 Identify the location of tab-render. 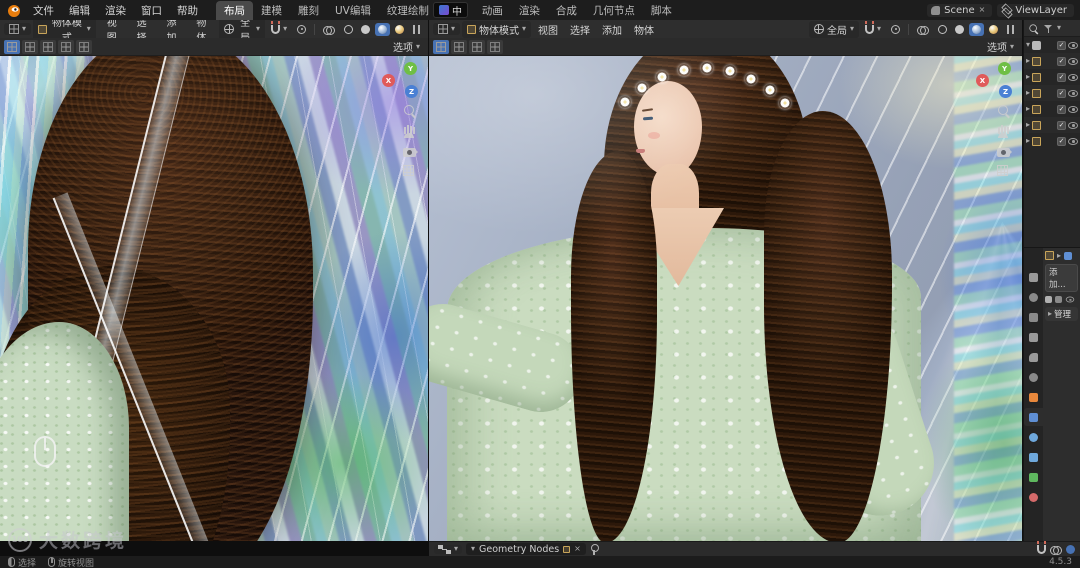
(1033, 297).